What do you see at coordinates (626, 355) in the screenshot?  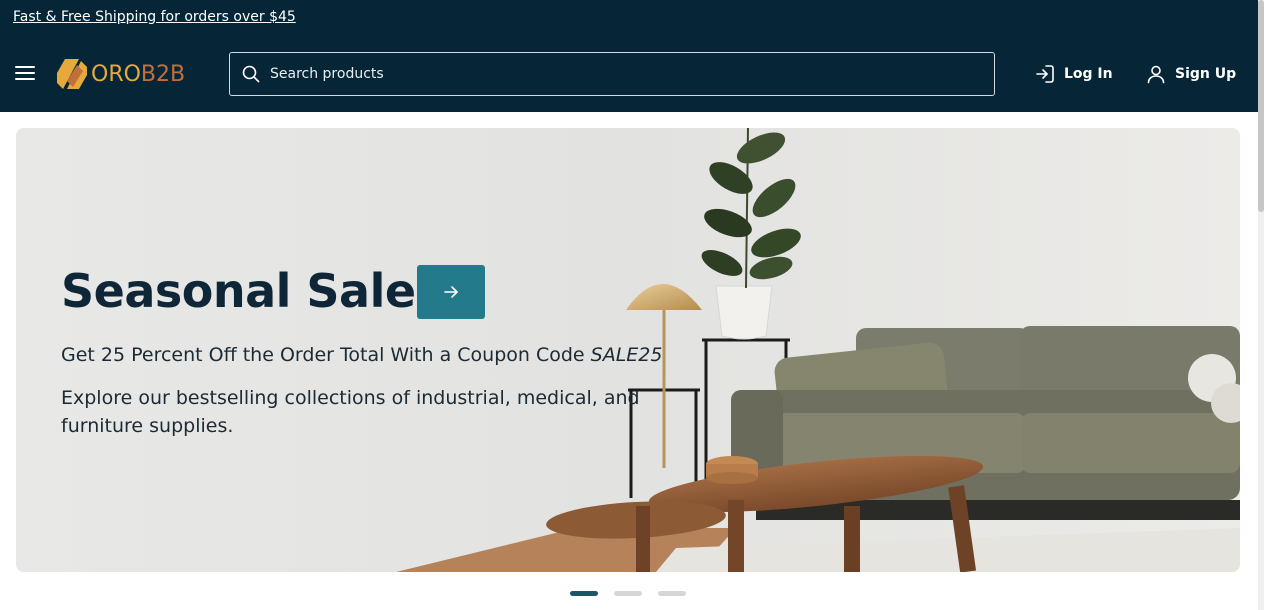 I see `coupon-code: SALE25` at bounding box center [626, 355].